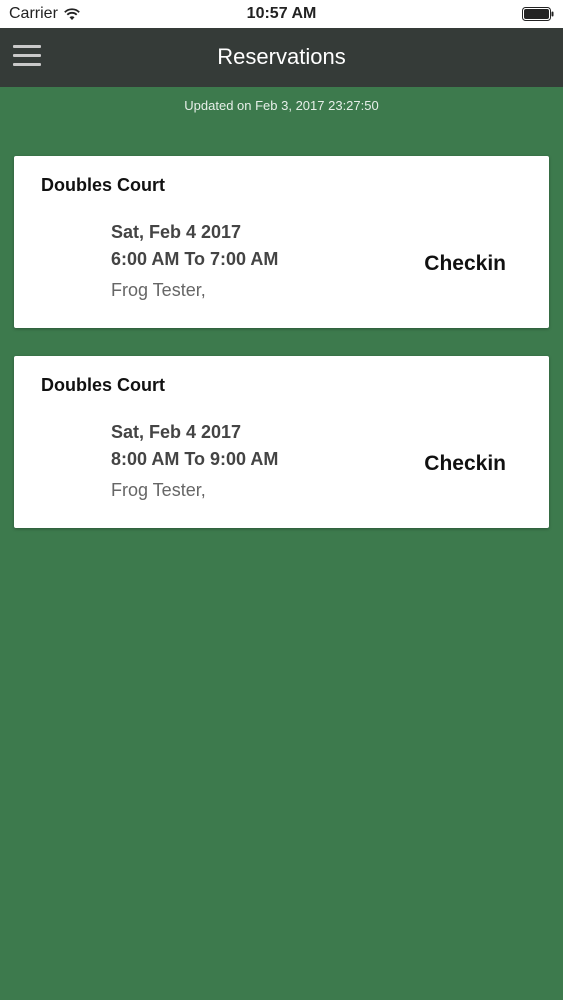 This screenshot has width=563, height=1000. I want to click on updated-timestamp: Updated on Feb 3, 2017 23:27:50, so click(281, 105).